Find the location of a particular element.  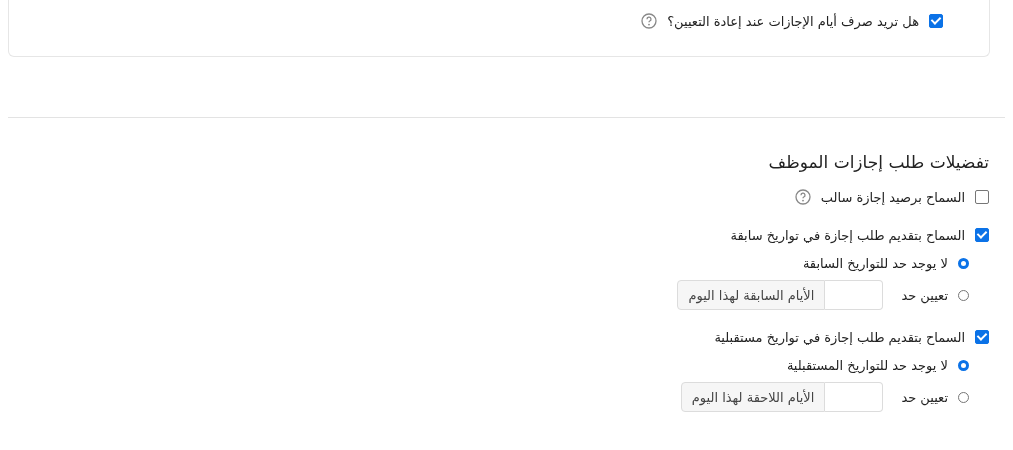

option-label: السماح بتقديم طلب إجازة في تواريخ سابقة is located at coordinates (847, 235).